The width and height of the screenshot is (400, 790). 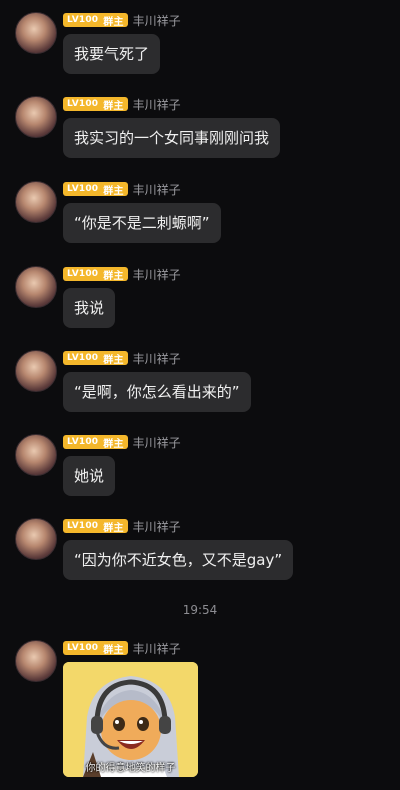 What do you see at coordinates (130, 719) in the screenshot?
I see `sticker-image: 你的得意地笑的样子` at bounding box center [130, 719].